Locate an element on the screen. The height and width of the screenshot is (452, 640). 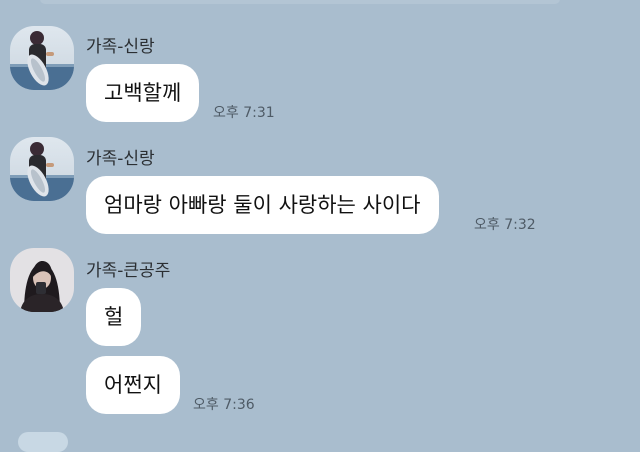
message-time: 오후 7:32 is located at coordinates (505, 225).